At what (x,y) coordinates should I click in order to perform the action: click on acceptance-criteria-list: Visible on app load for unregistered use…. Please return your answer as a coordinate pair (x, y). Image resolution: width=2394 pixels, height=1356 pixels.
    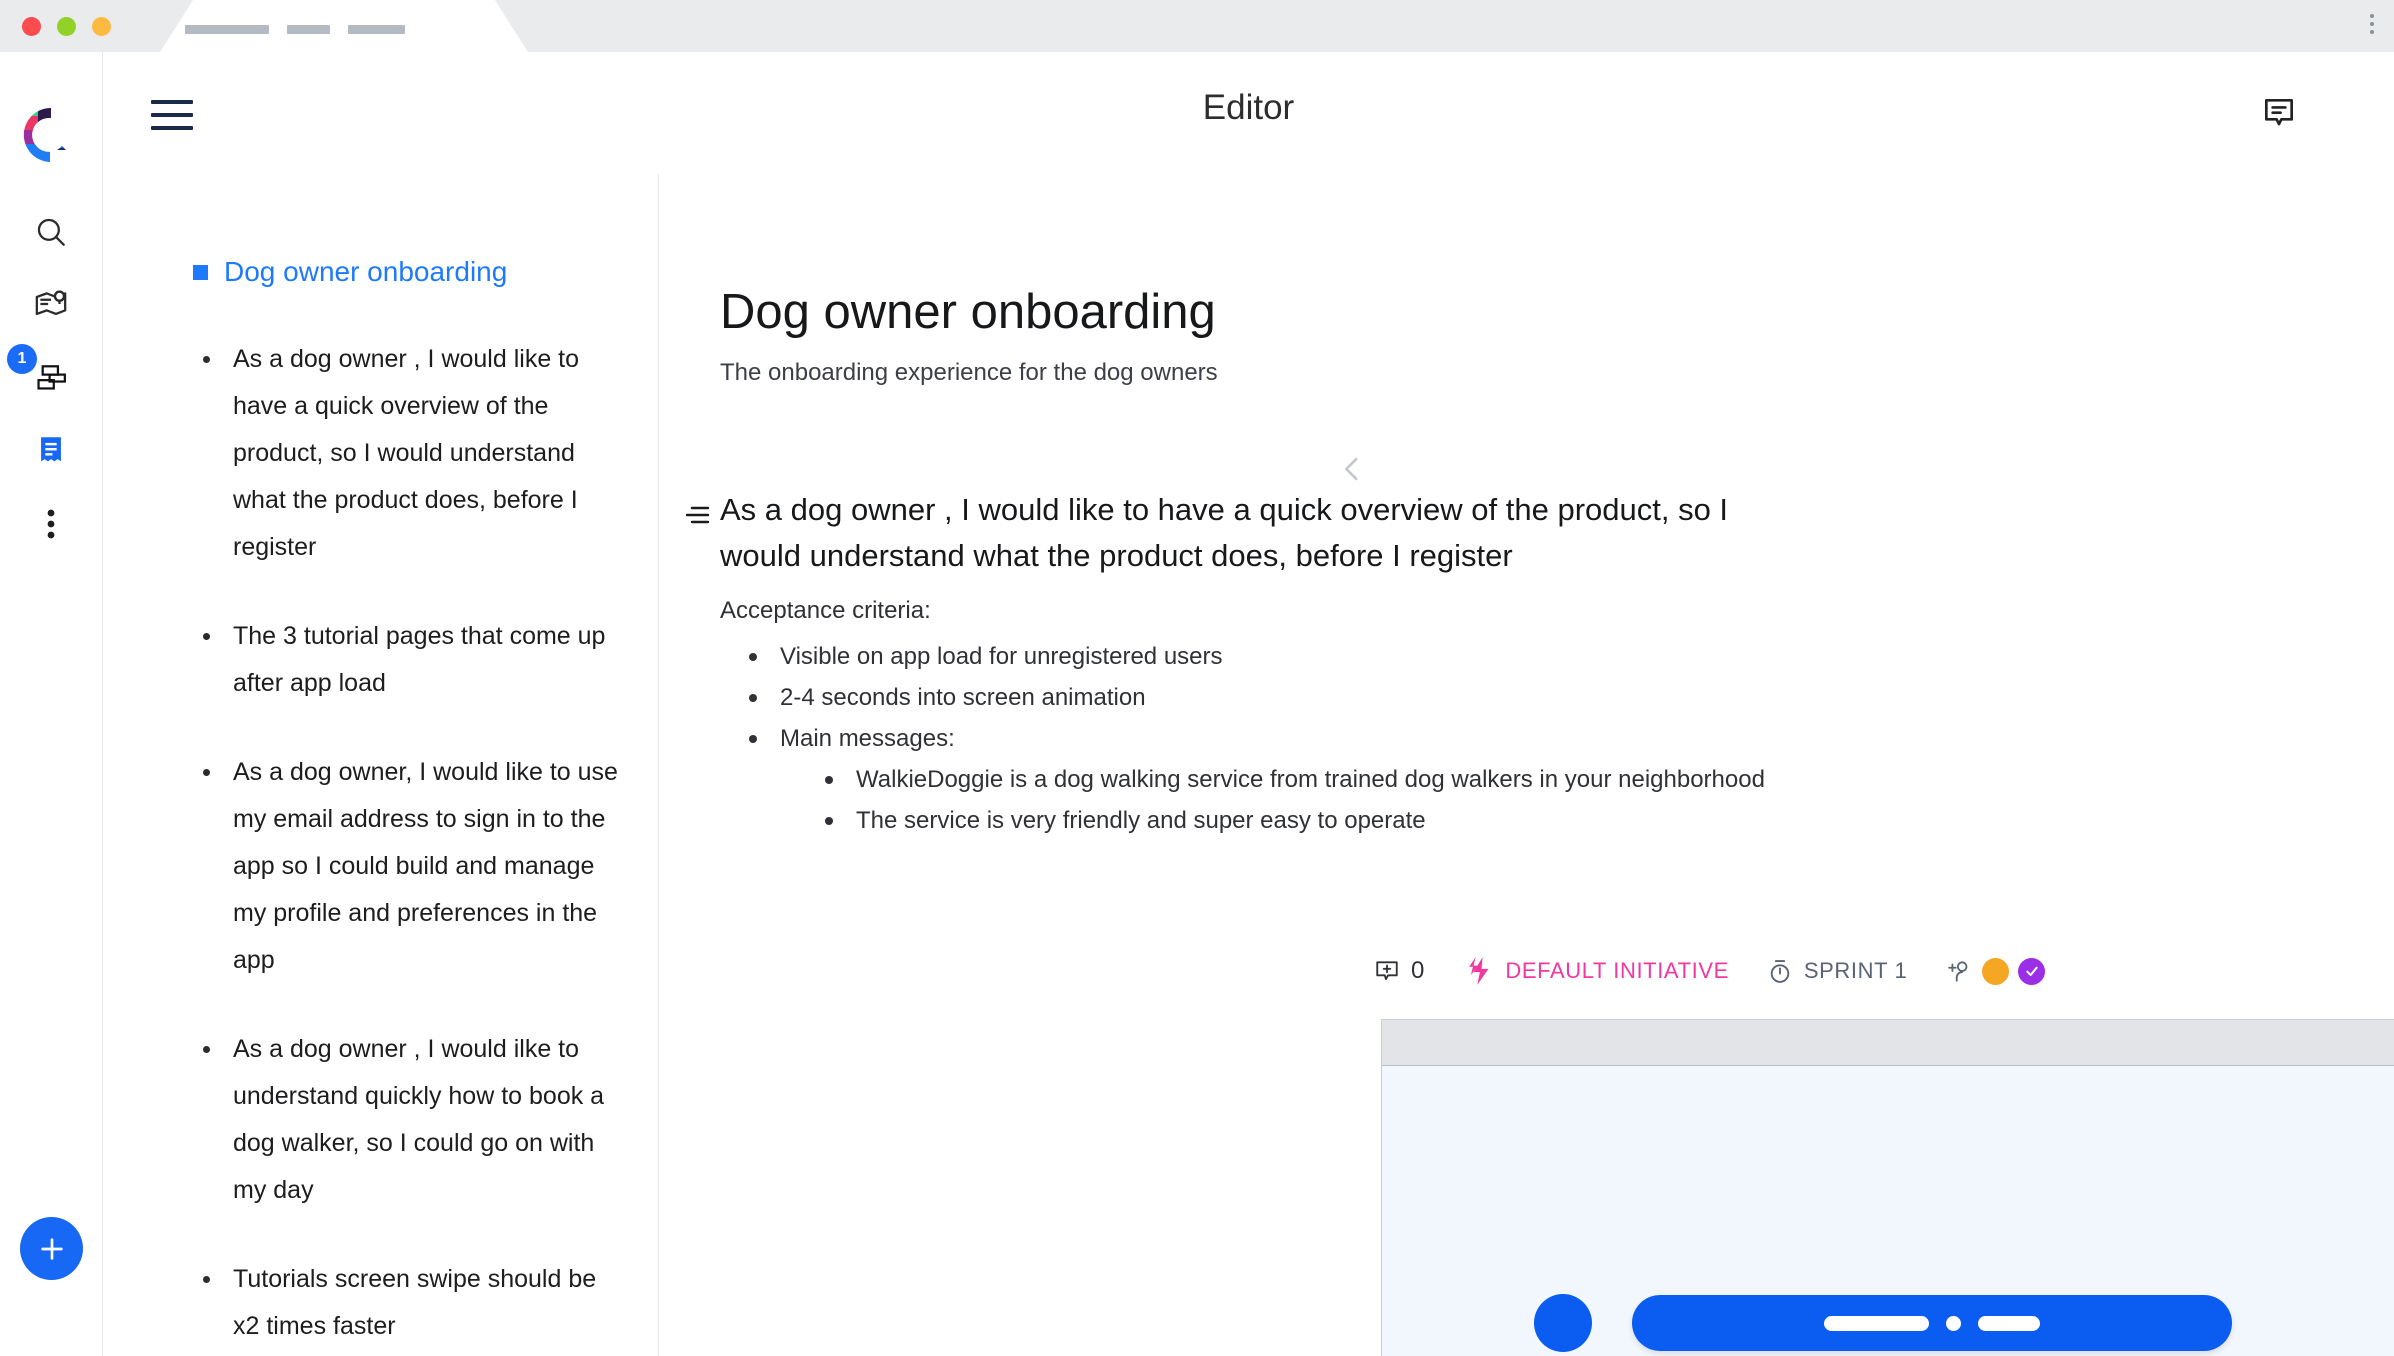
    Looking at the image, I should click on (1250, 738).